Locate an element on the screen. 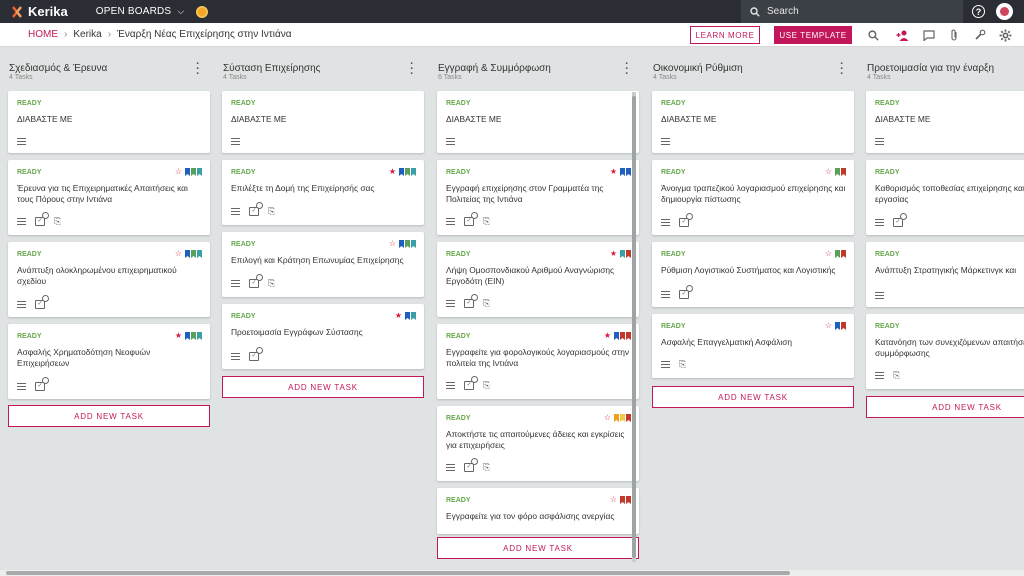 The width and height of the screenshot is (1024, 576). task-title: ΔΙΑΒΑΣΤΕ ΜΕ is located at coordinates (903, 119).